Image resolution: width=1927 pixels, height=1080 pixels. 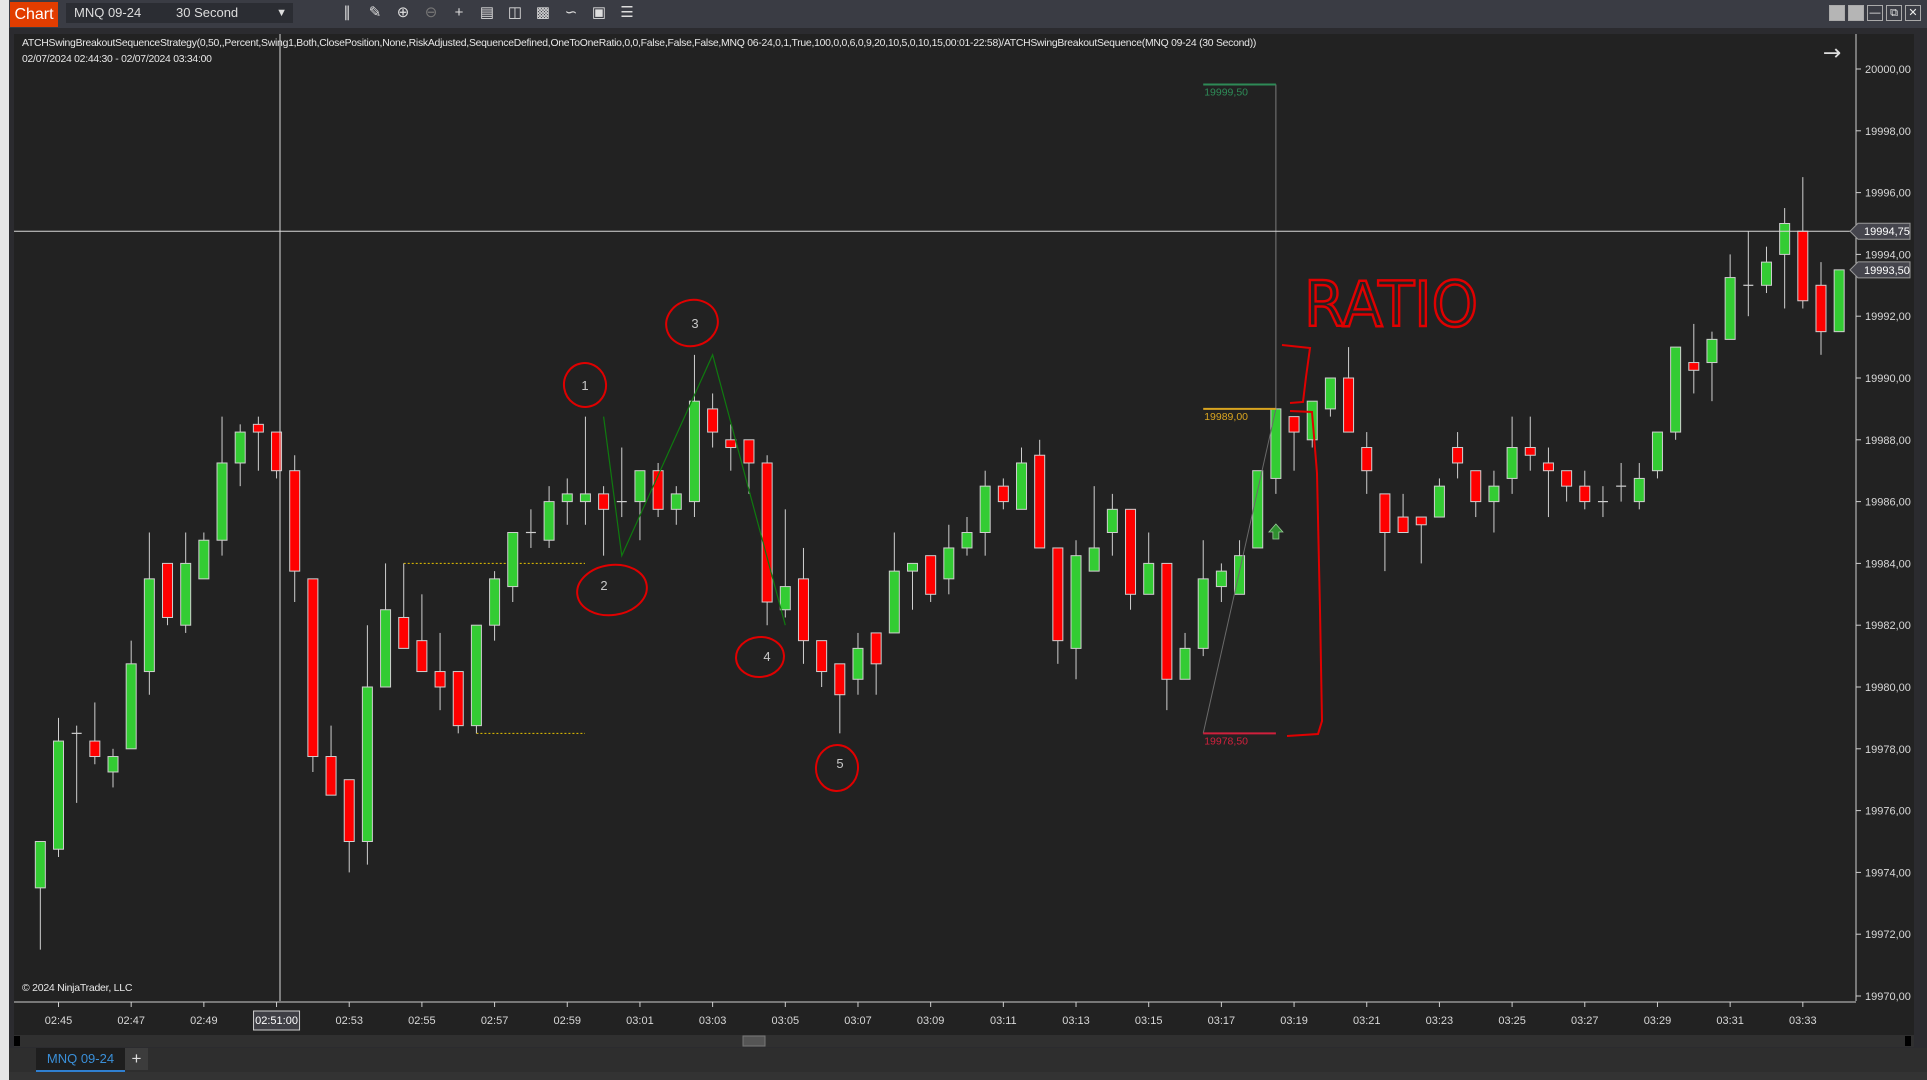 What do you see at coordinates (1888, 812) in the screenshot?
I see `price-tick-label: 19976,00` at bounding box center [1888, 812].